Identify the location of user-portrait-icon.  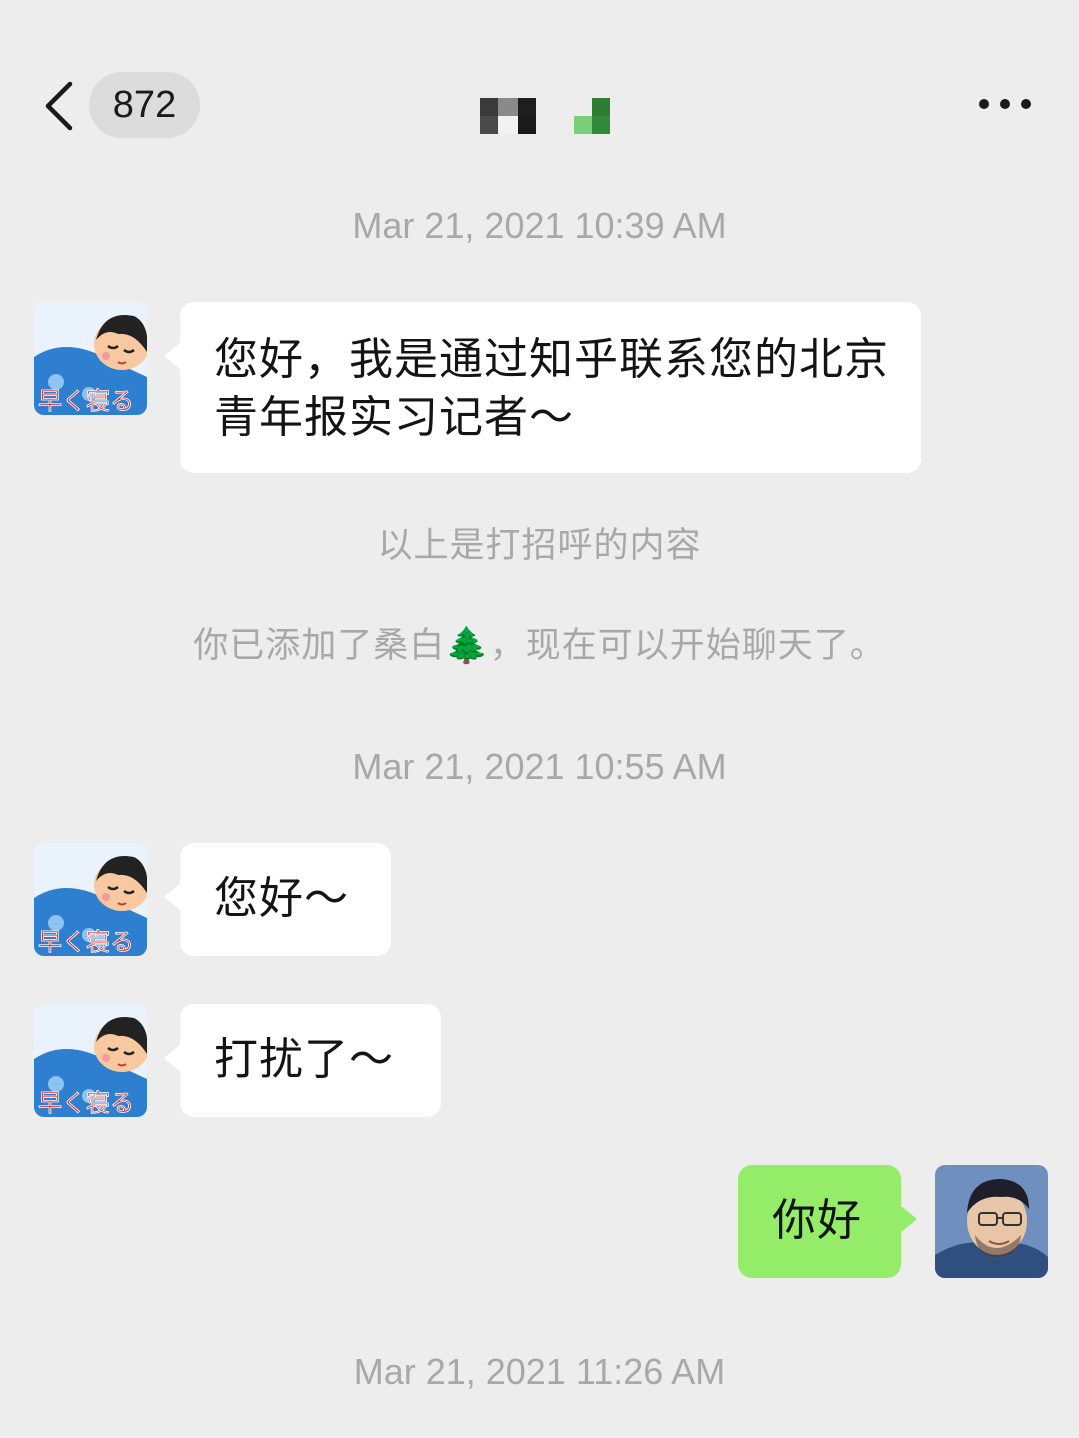
(991, 1221).